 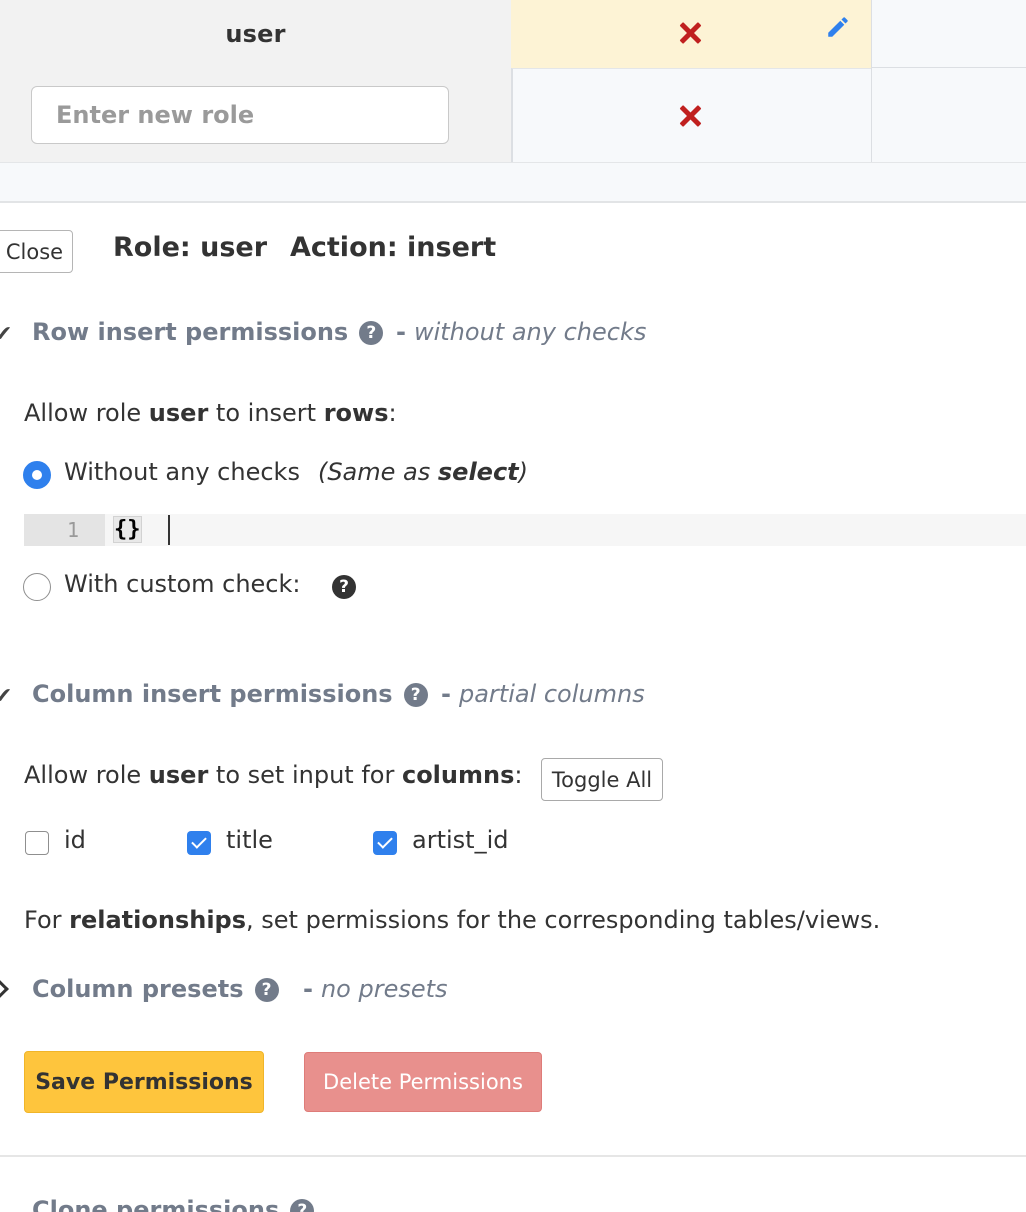 I want to click on role-heading: Role: user, so click(x=190, y=247).